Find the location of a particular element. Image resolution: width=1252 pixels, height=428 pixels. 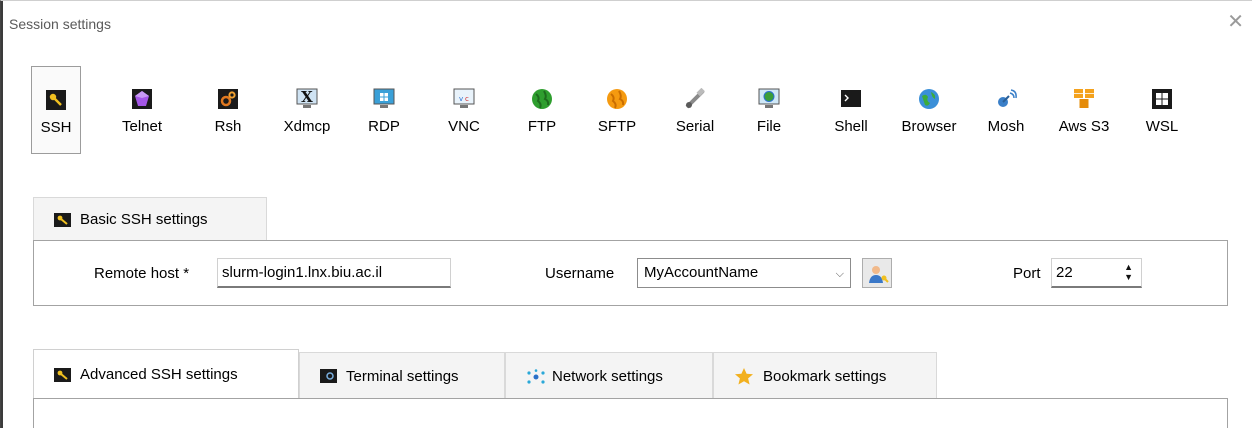

dialog-title: Session settings is located at coordinates (60, 24).